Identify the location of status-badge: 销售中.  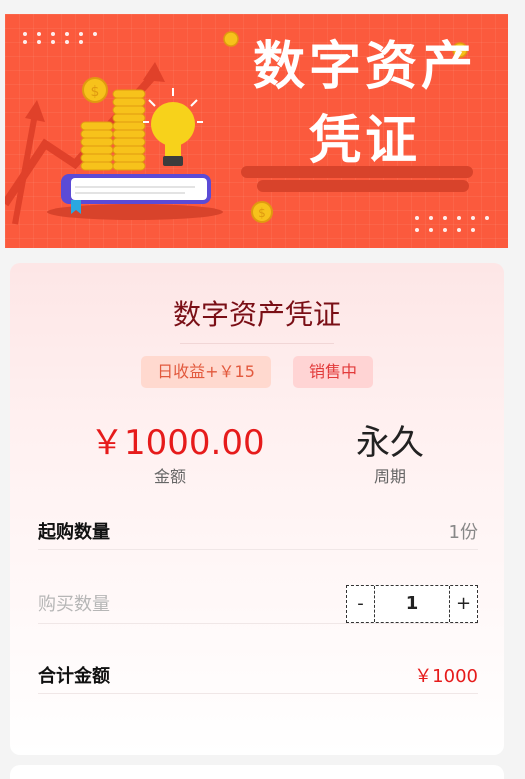
(333, 372).